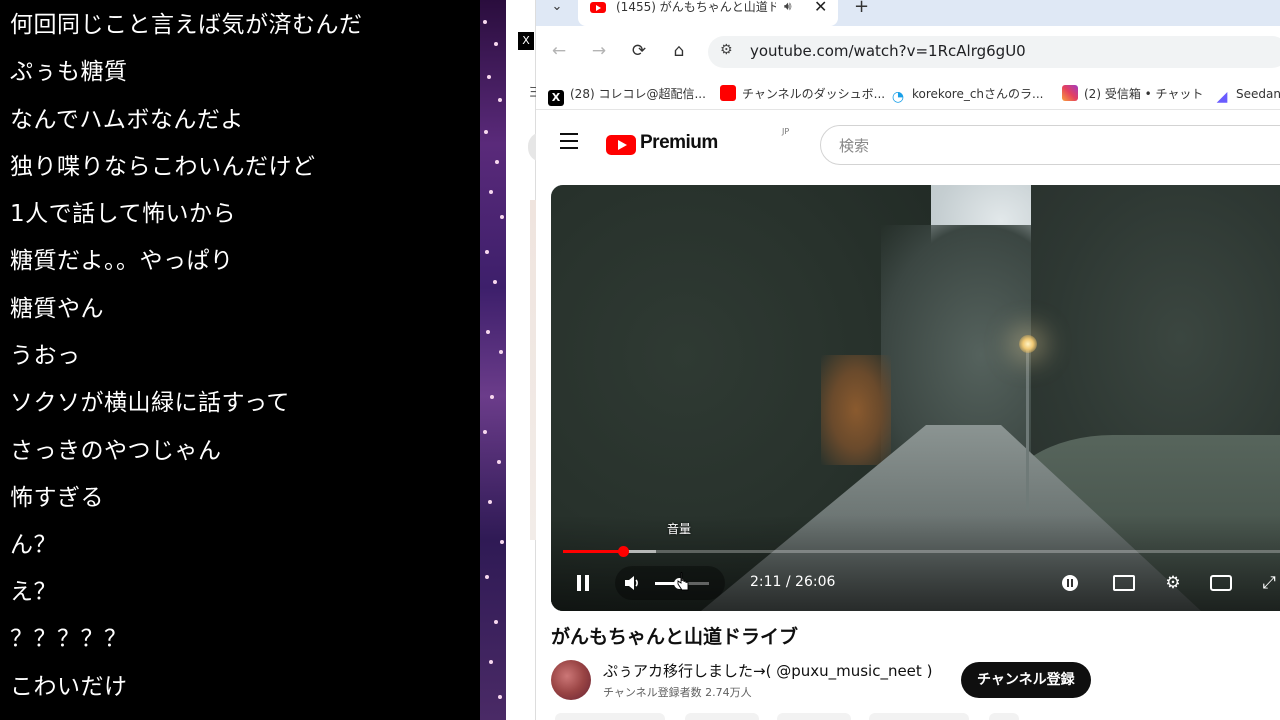  I want to click on comment-item: 糖質だよ。。やっぱり, so click(122, 261).